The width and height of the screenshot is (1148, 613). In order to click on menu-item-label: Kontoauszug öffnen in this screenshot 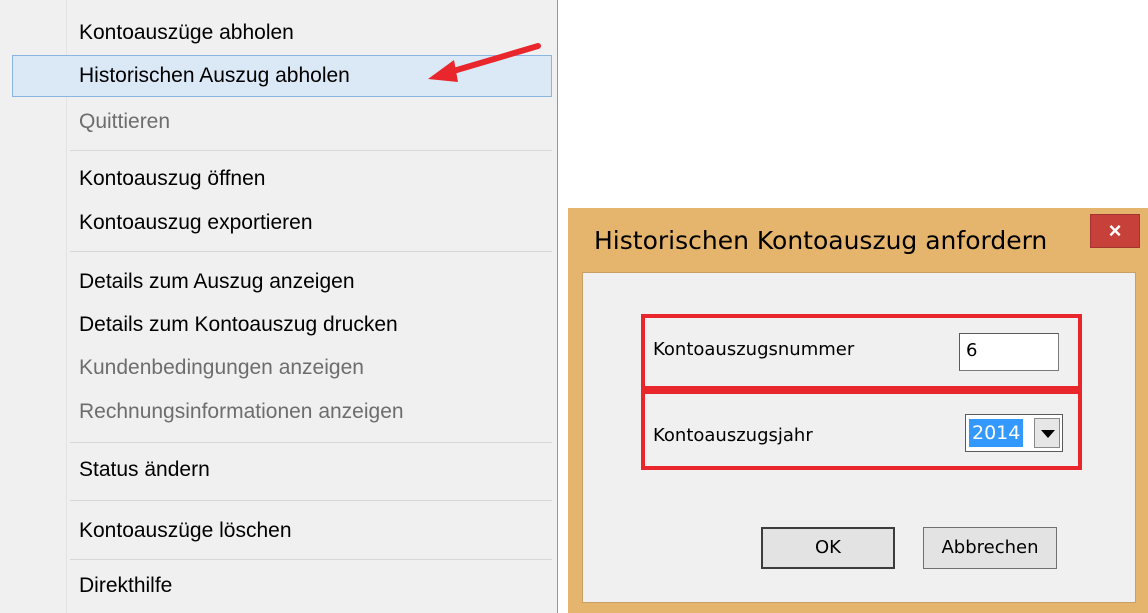, I will do `click(172, 178)`.